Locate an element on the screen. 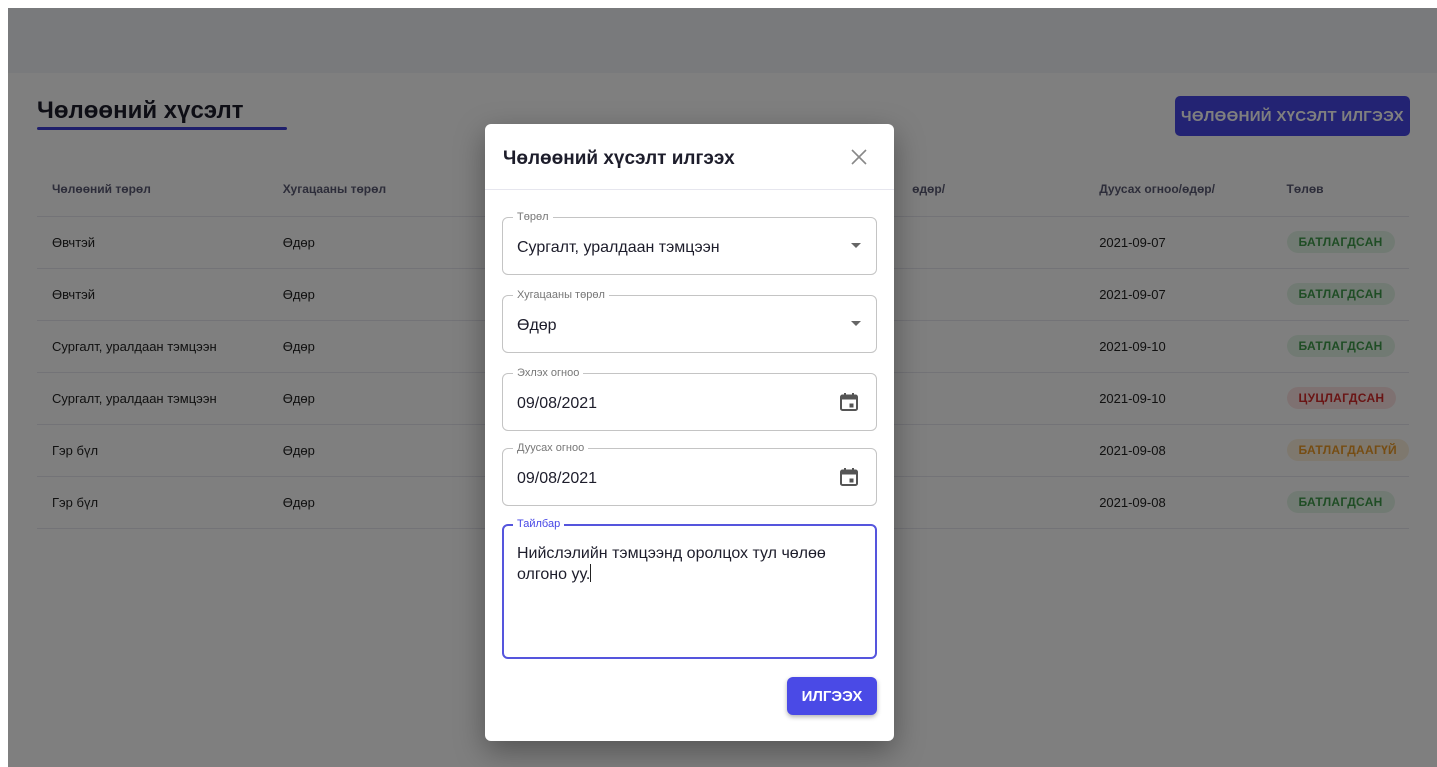 The width and height of the screenshot is (1437, 767). close-icon is located at coordinates (859, 157).